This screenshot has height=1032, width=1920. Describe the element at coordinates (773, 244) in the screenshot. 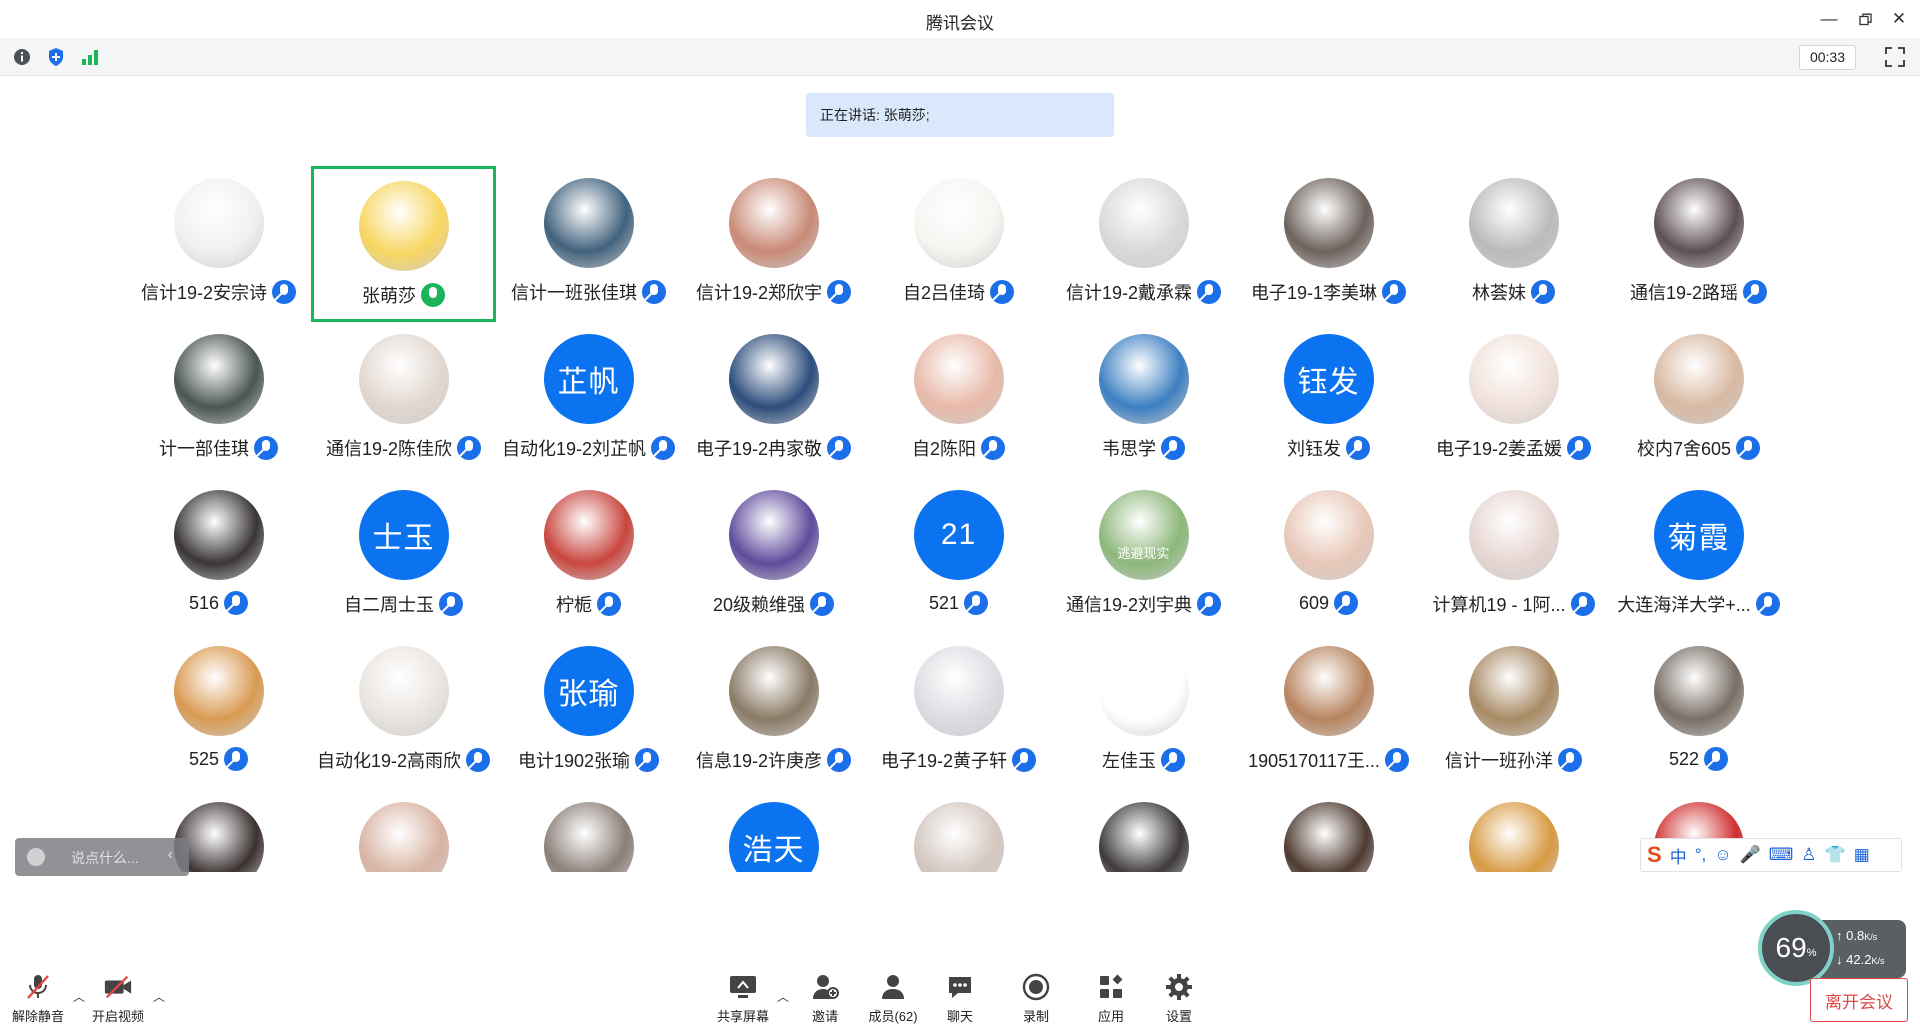

I see `participant-tile: 信计19-2郑欣宇` at that location.